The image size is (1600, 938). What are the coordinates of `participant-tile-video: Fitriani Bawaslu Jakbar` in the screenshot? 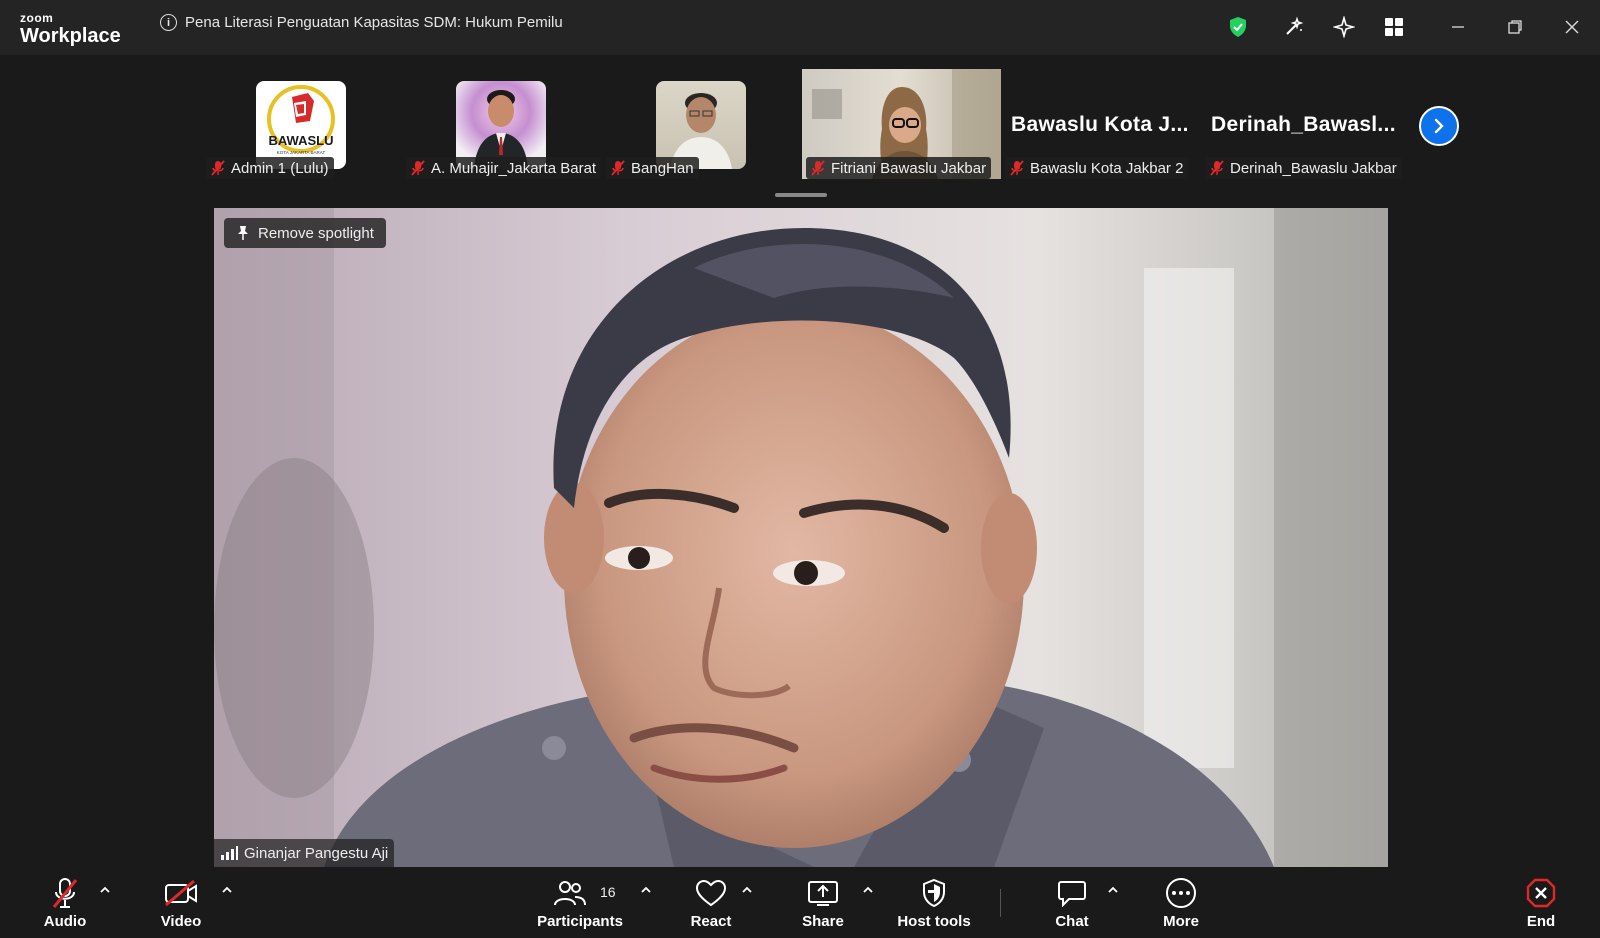 It's located at (901, 124).